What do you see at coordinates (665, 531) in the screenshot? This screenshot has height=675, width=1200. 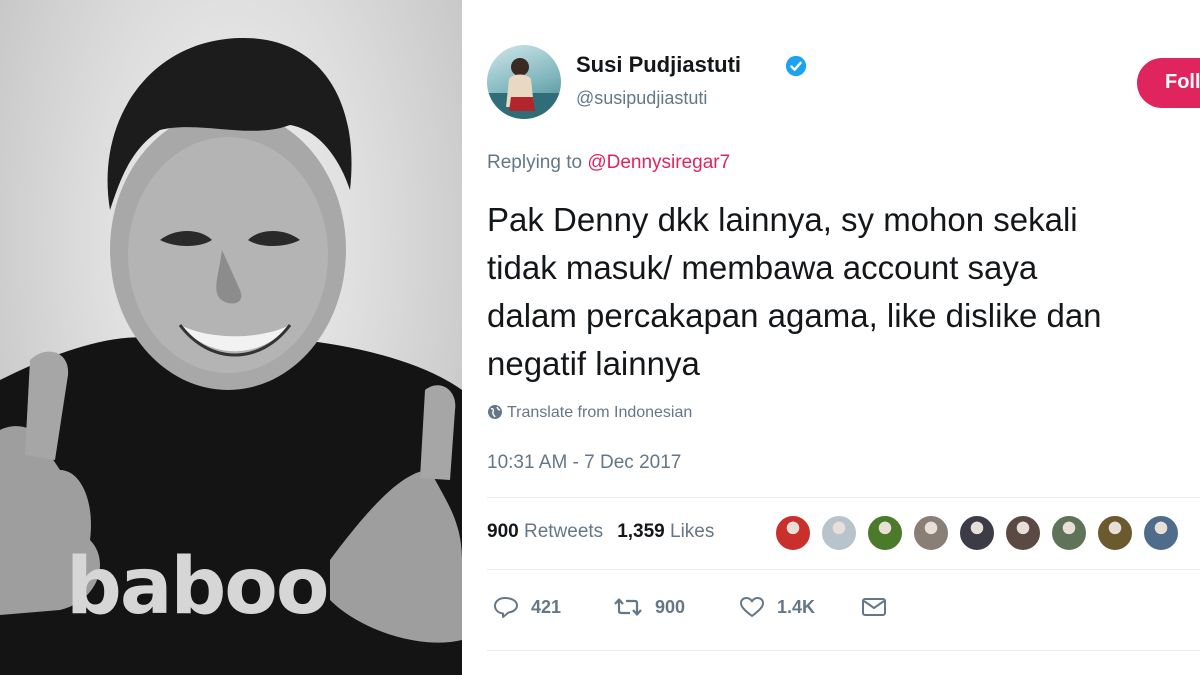 I see `likes-stat: 1,359 Likes` at bounding box center [665, 531].